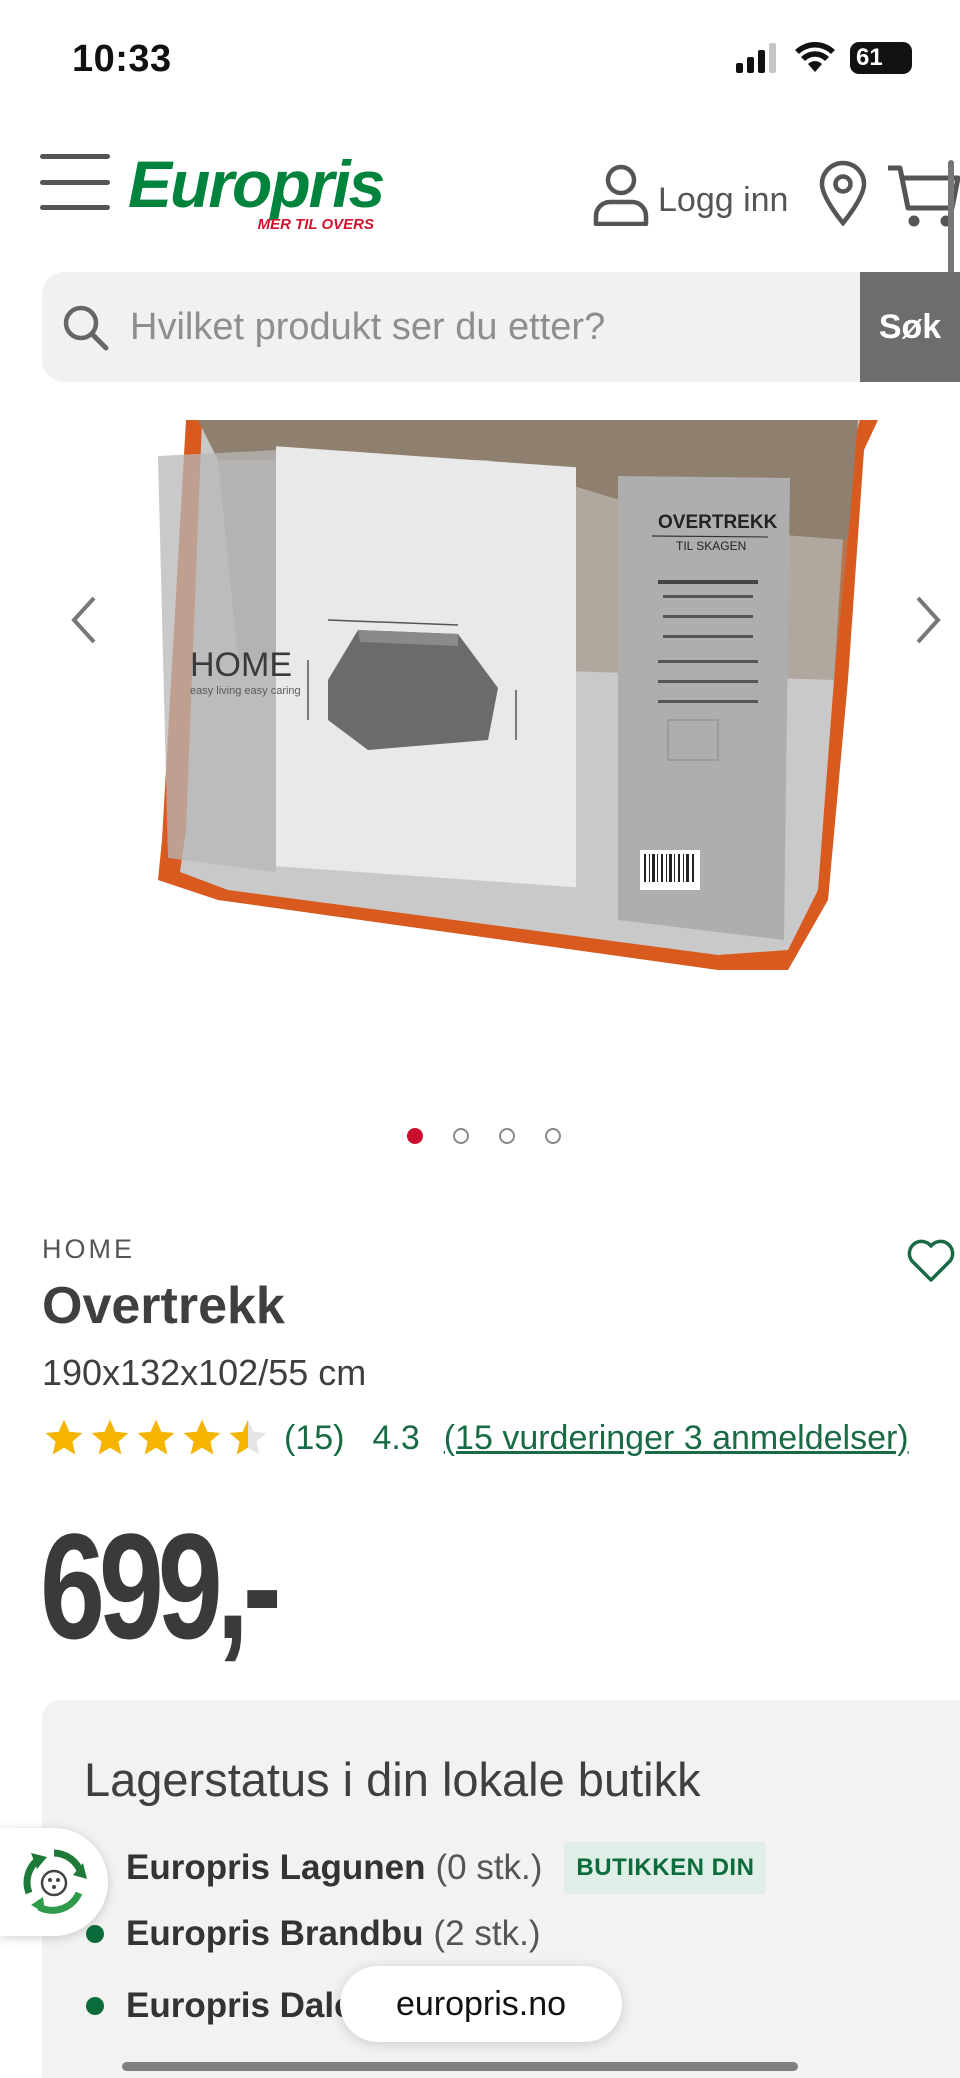 Image resolution: width=960 pixels, height=2078 pixels. What do you see at coordinates (510, 327) in the screenshot?
I see `search-input` at bounding box center [510, 327].